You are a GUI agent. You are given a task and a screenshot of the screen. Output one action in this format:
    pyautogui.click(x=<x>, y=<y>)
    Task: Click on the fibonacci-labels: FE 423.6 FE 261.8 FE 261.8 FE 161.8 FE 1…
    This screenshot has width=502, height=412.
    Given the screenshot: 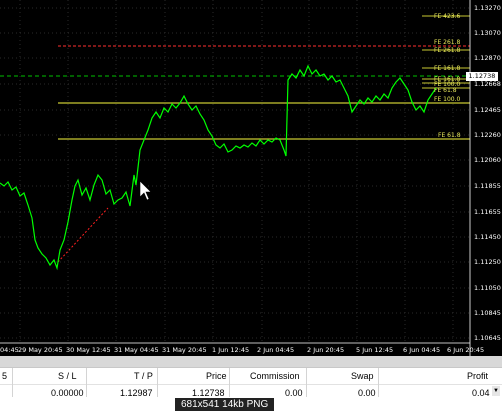 What is the action you would take?
    pyautogui.click(x=447, y=76)
    